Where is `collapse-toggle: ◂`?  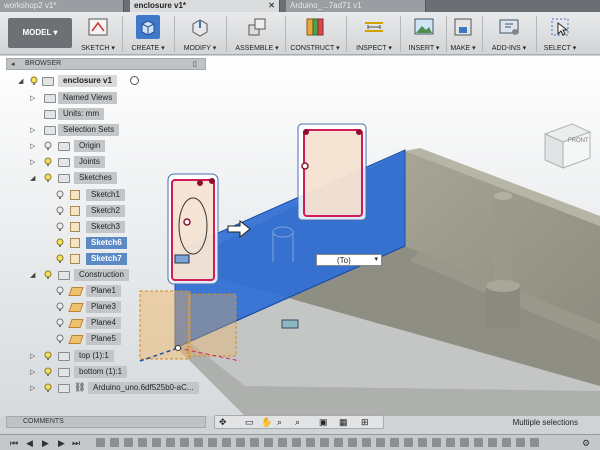 collapse-toggle: ◂ is located at coordinates (13, 64).